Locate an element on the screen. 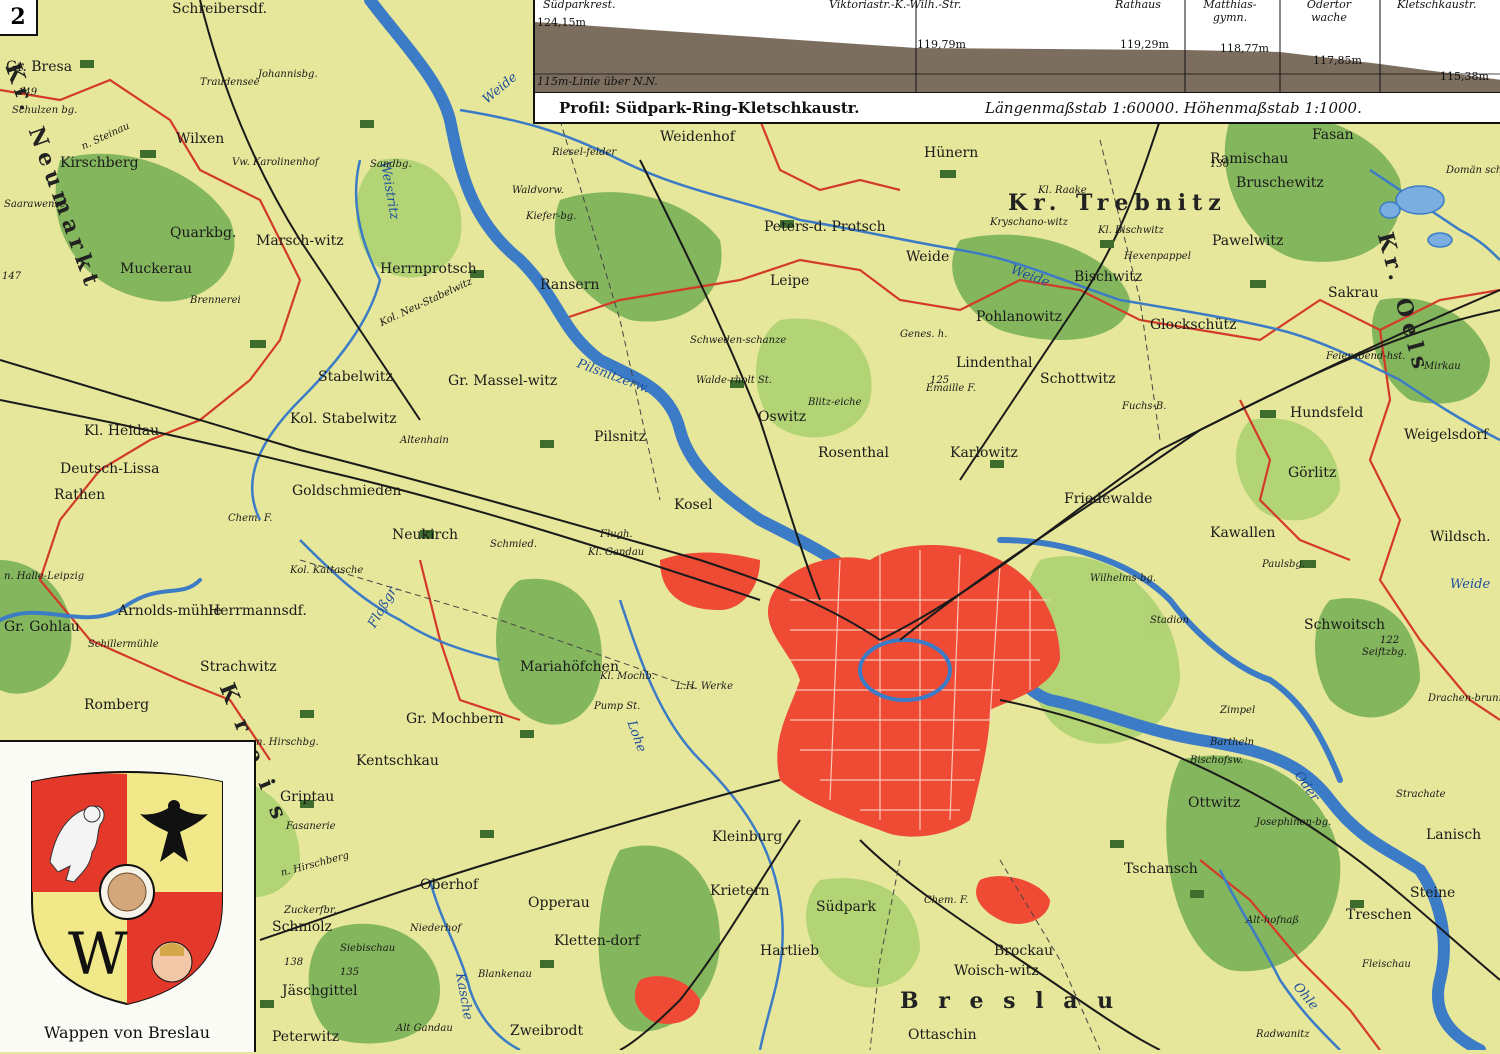 The height and width of the screenshot is (1054, 1500). height-label: 149 is located at coordinates (28, 92).